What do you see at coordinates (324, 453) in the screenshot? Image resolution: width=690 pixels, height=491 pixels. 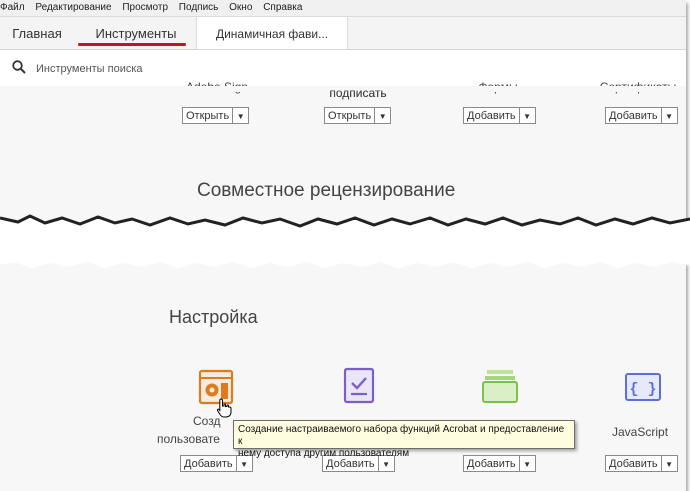 I see `tooltip-line-2: нему доступа другим пользователям` at bounding box center [324, 453].